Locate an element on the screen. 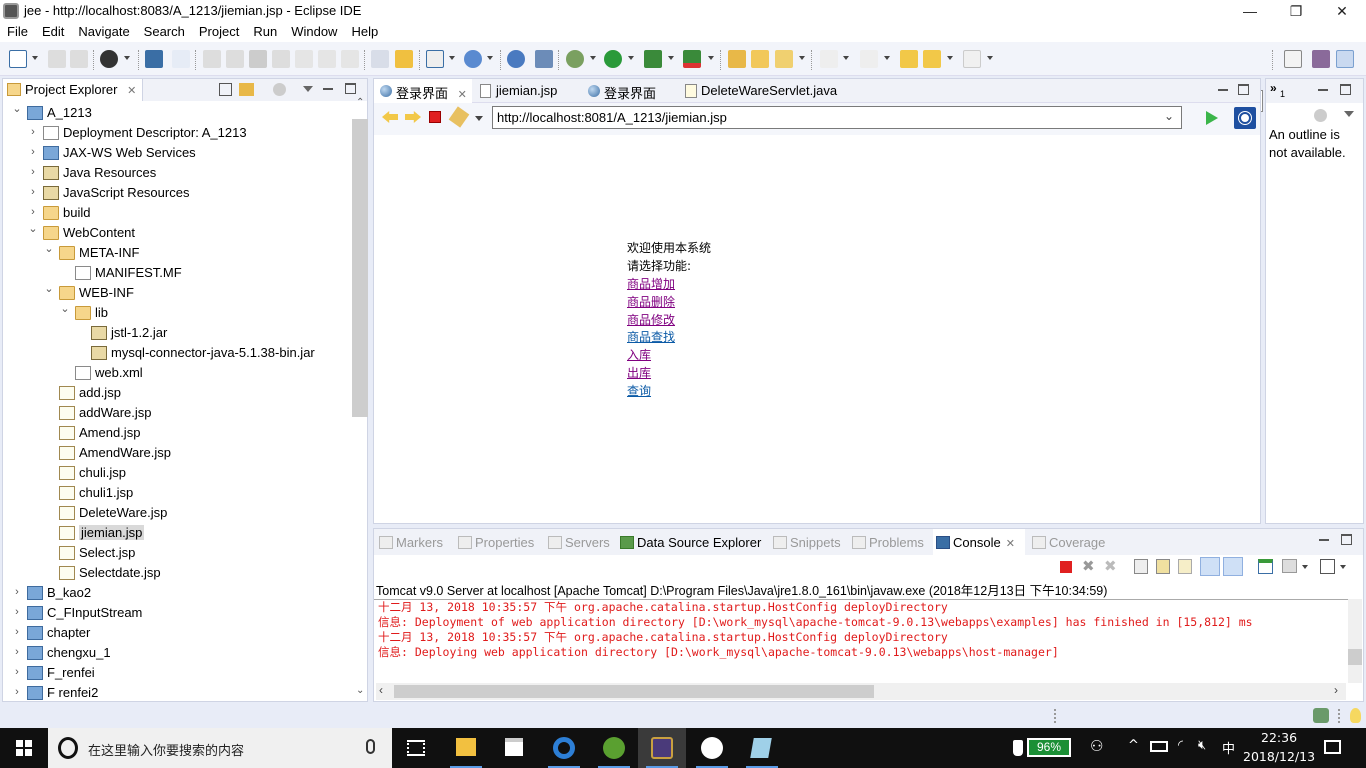 The width and height of the screenshot is (1366, 768). tab-markers: Markers is located at coordinates (409, 542).